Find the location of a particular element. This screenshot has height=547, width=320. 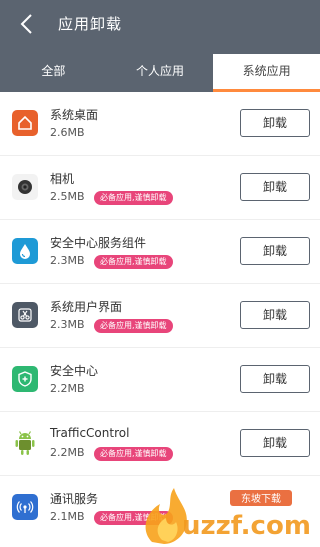

tab-system-apps: 系统应用 is located at coordinates (266, 73).